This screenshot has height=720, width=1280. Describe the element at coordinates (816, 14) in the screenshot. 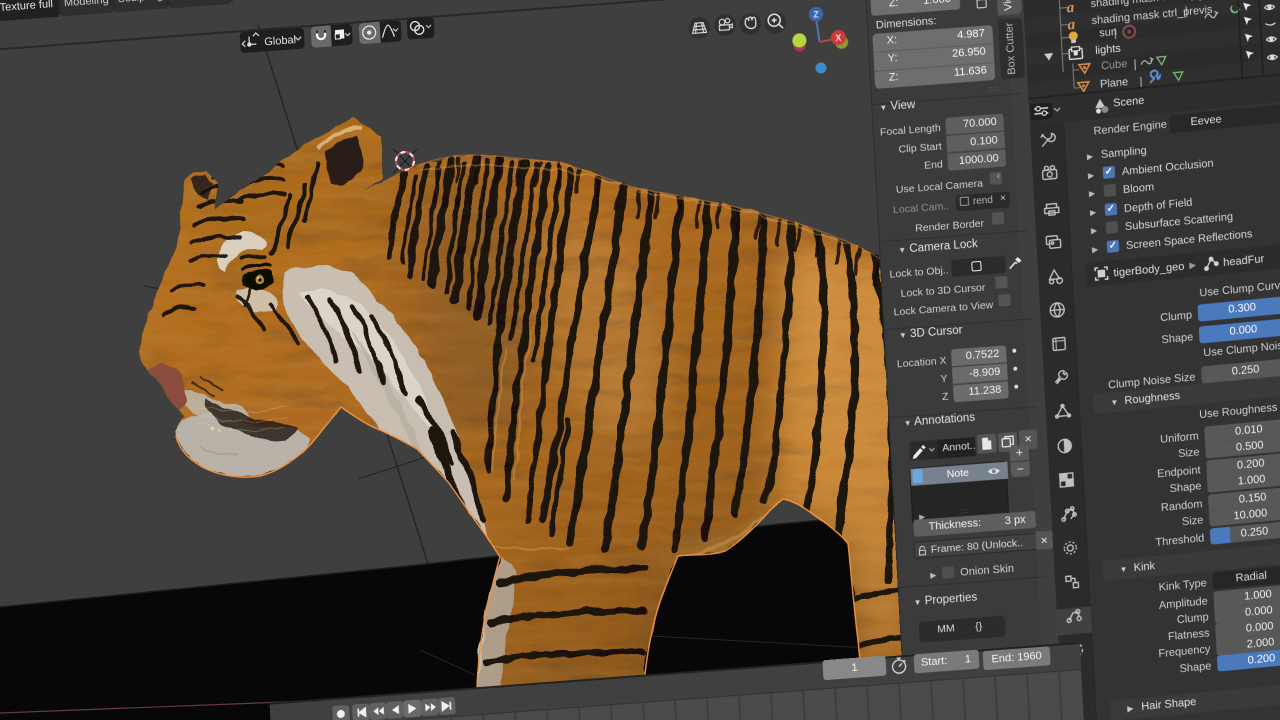

I see `svg-text: Z` at that location.